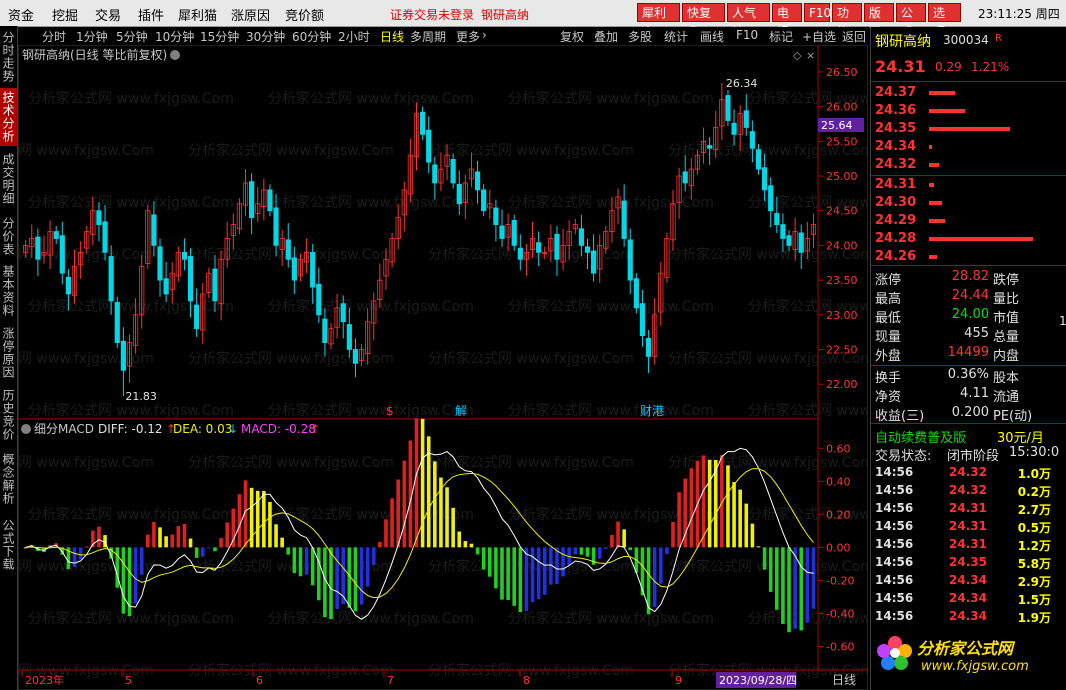  What do you see at coordinates (390, 680) in the screenshot?
I see `date-tick-label: 7` at bounding box center [390, 680].